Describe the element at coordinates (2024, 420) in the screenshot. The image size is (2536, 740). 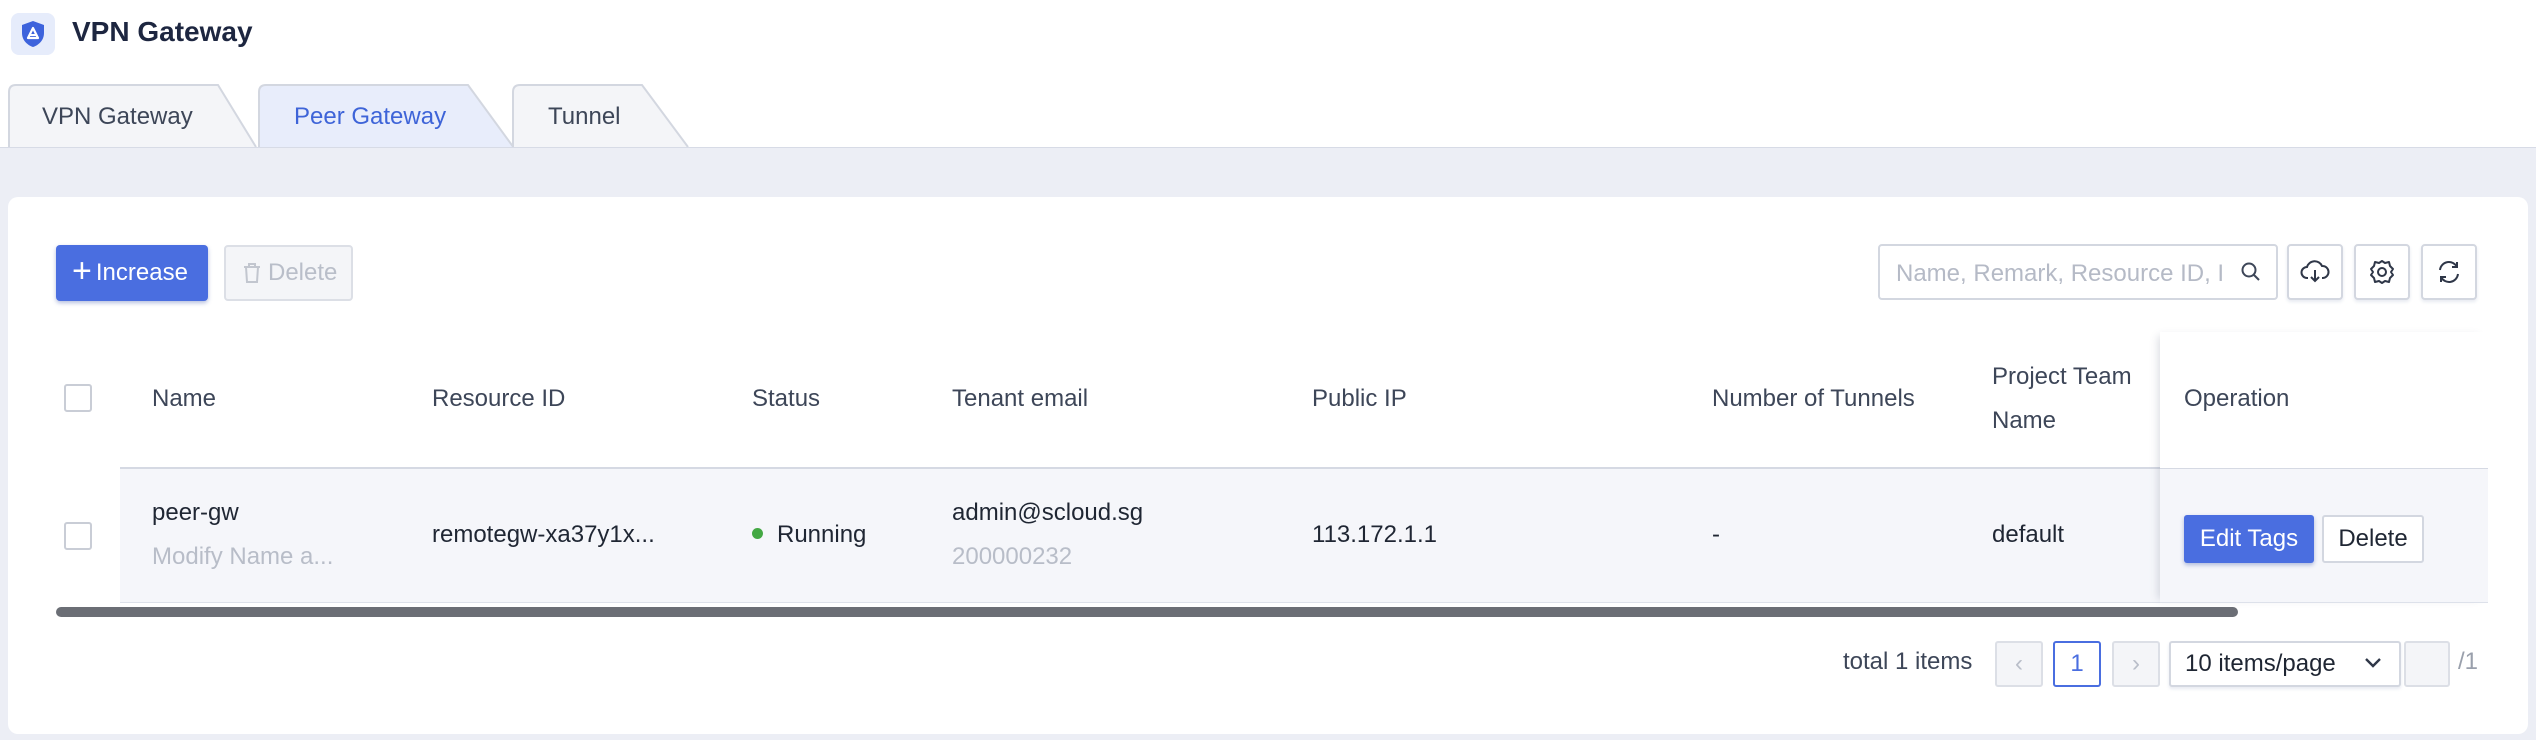
I see `col-project-team-line2: Name` at that location.